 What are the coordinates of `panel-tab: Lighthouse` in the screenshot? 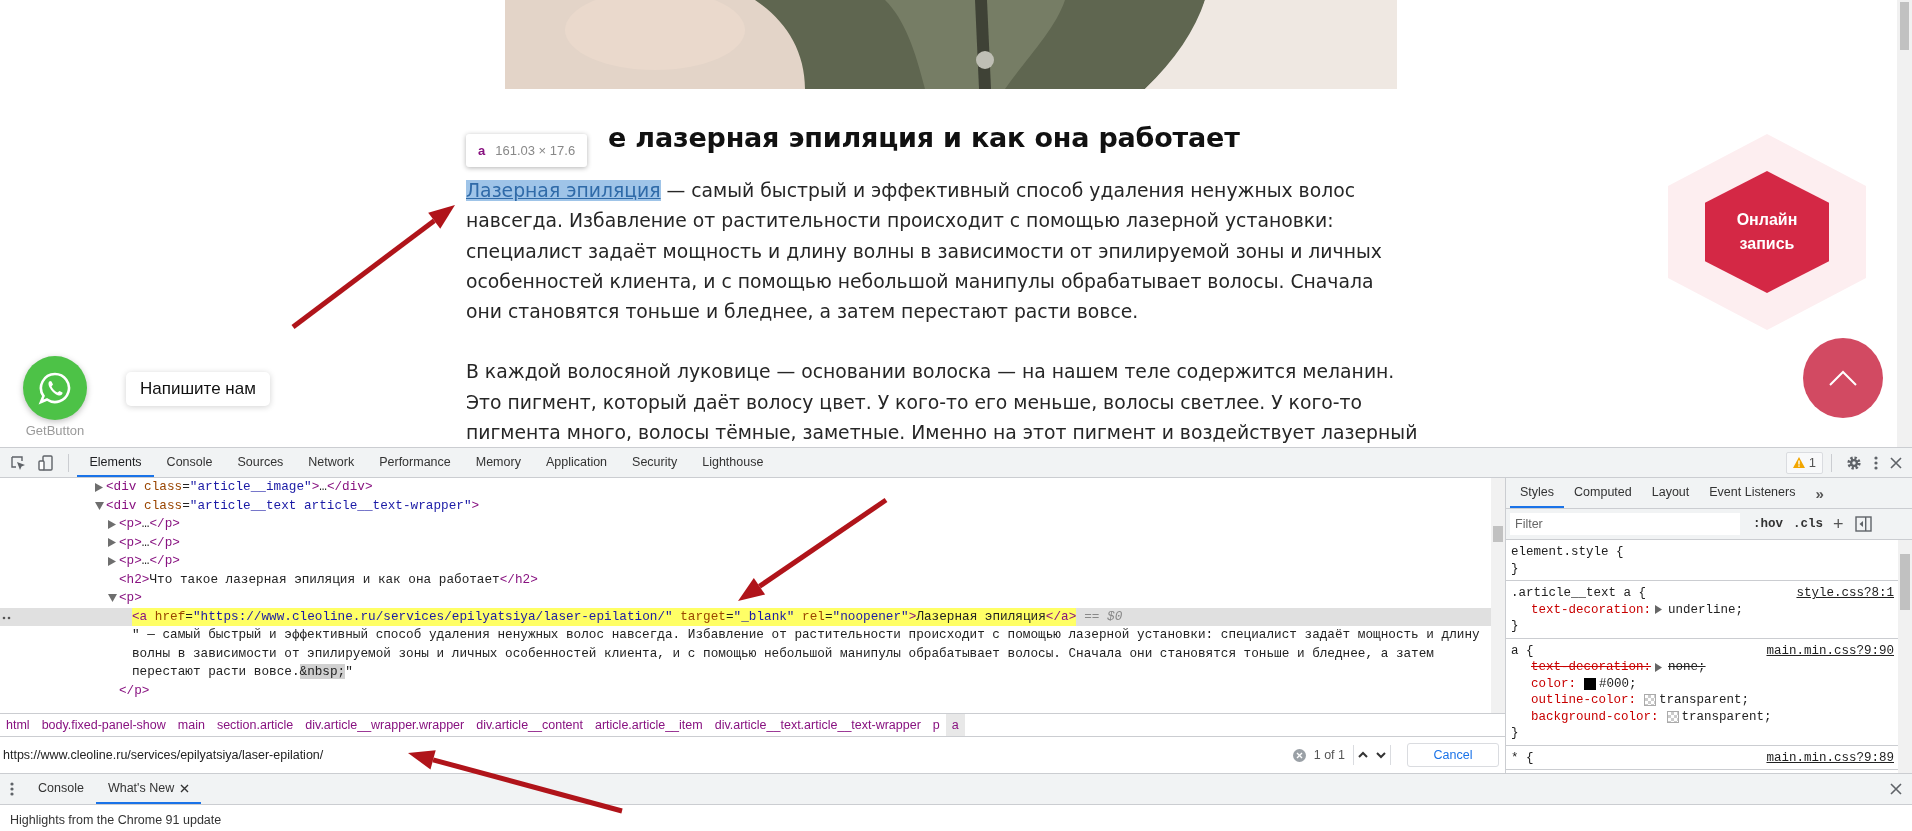 It's located at (732, 462).